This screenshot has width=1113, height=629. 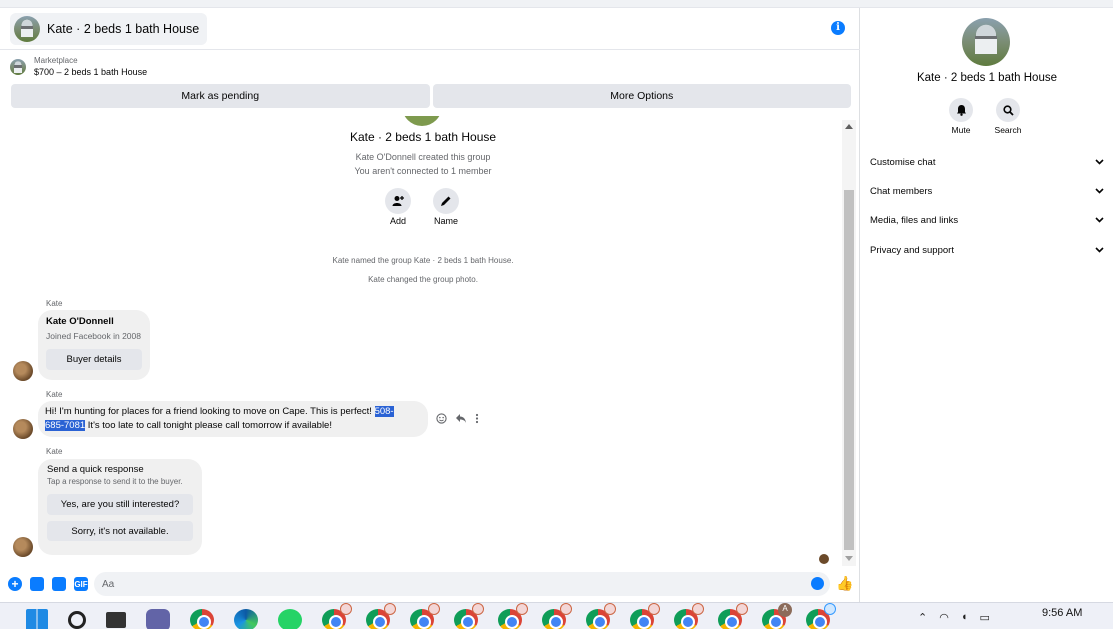 I want to click on group-banner-photo, so click(x=422, y=121).